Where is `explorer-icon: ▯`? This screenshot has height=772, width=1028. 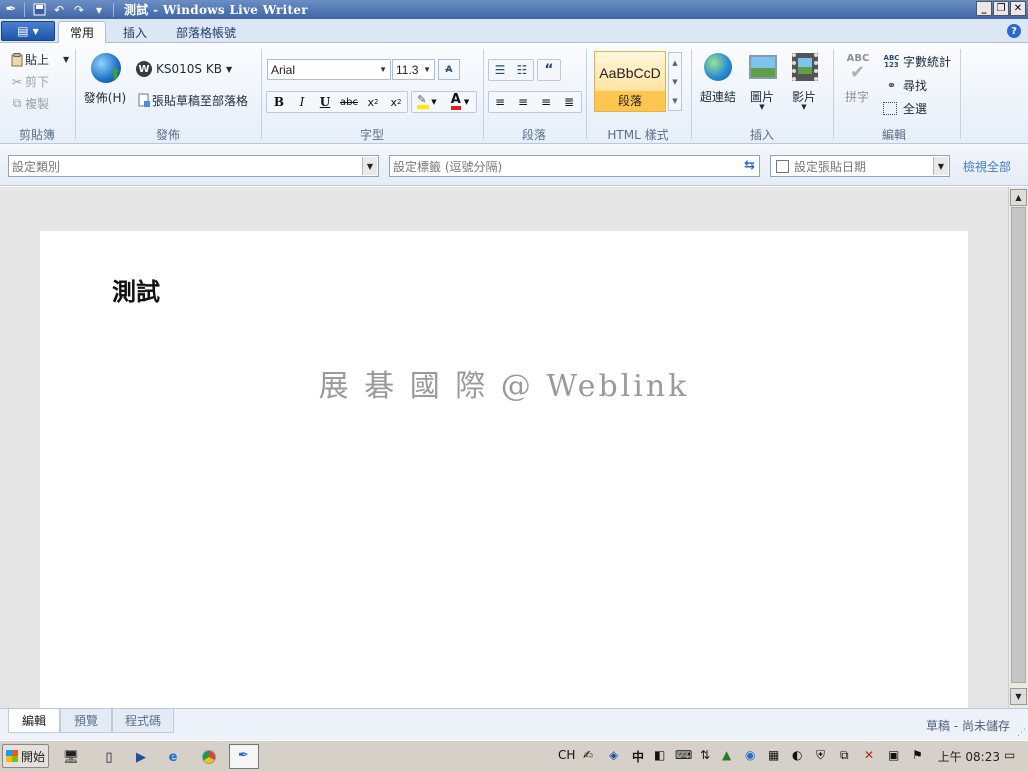
explorer-icon: ▯ is located at coordinates (109, 757).